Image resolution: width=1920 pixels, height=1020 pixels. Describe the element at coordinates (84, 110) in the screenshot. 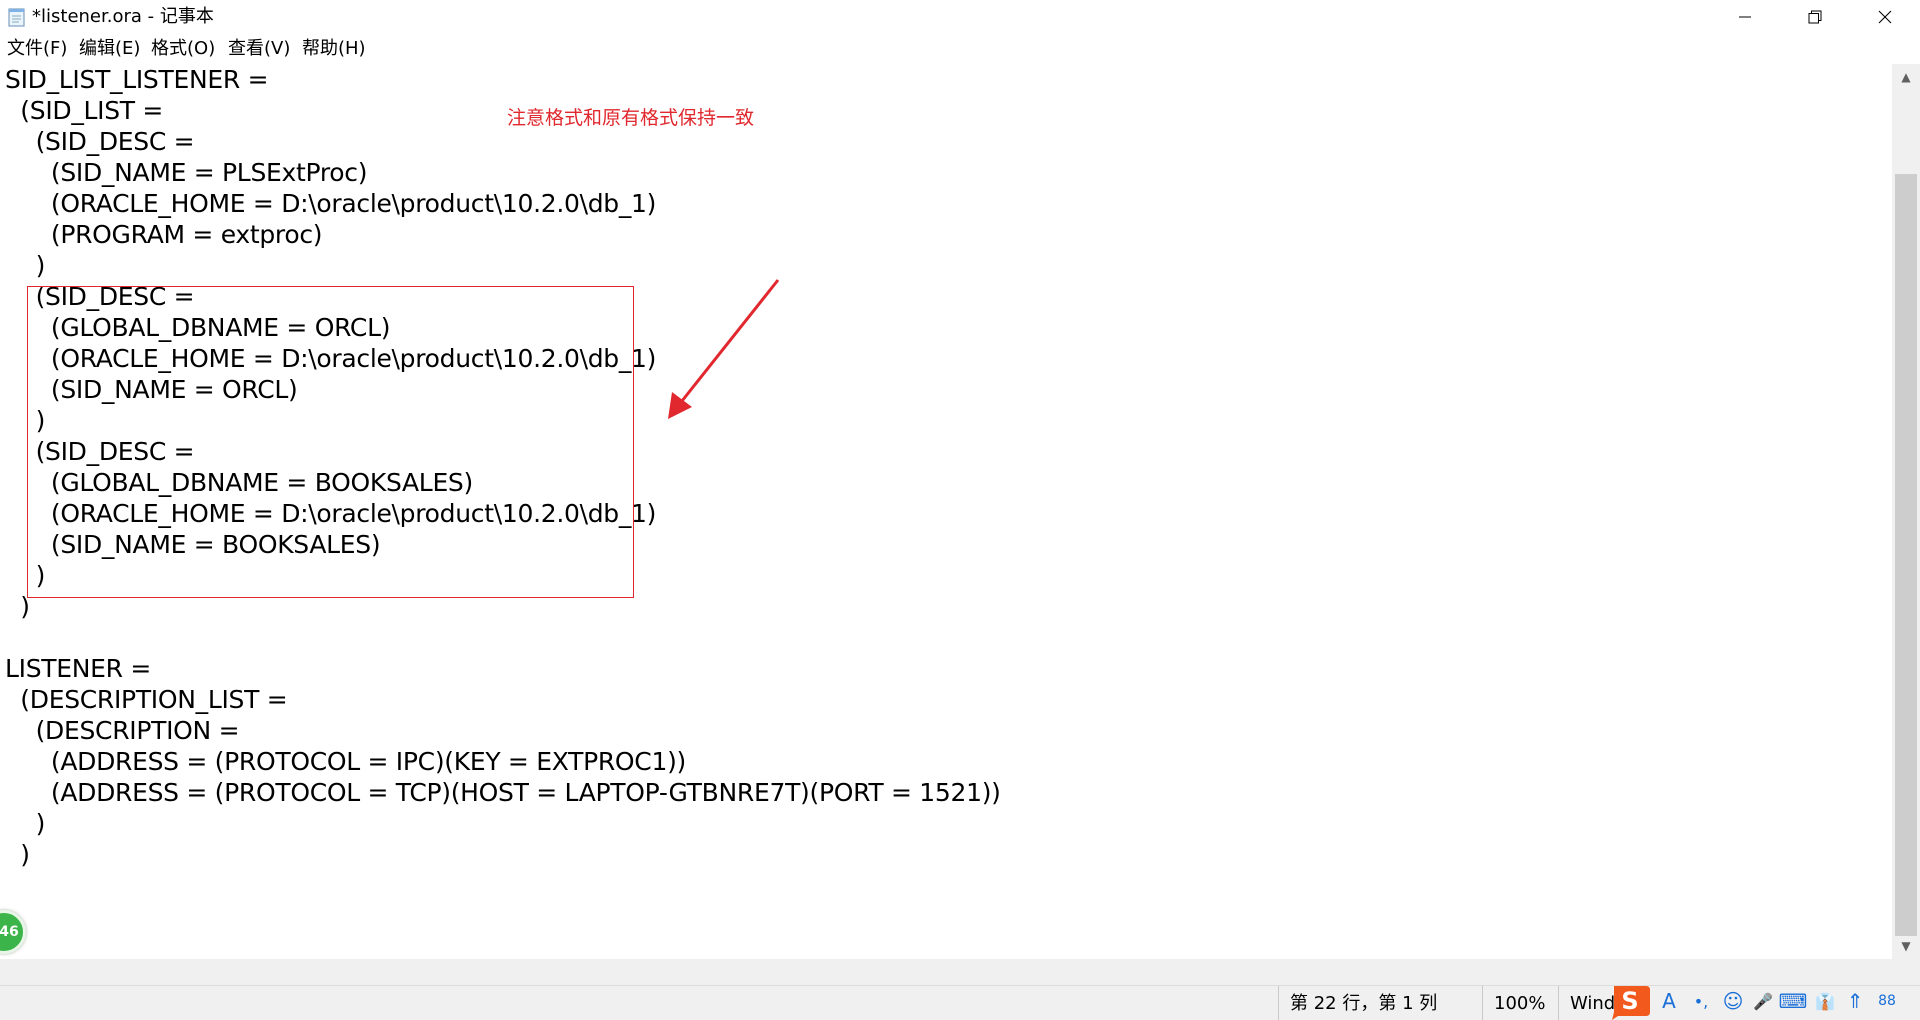

I see `editor-line: (SID_LIST =` at that location.